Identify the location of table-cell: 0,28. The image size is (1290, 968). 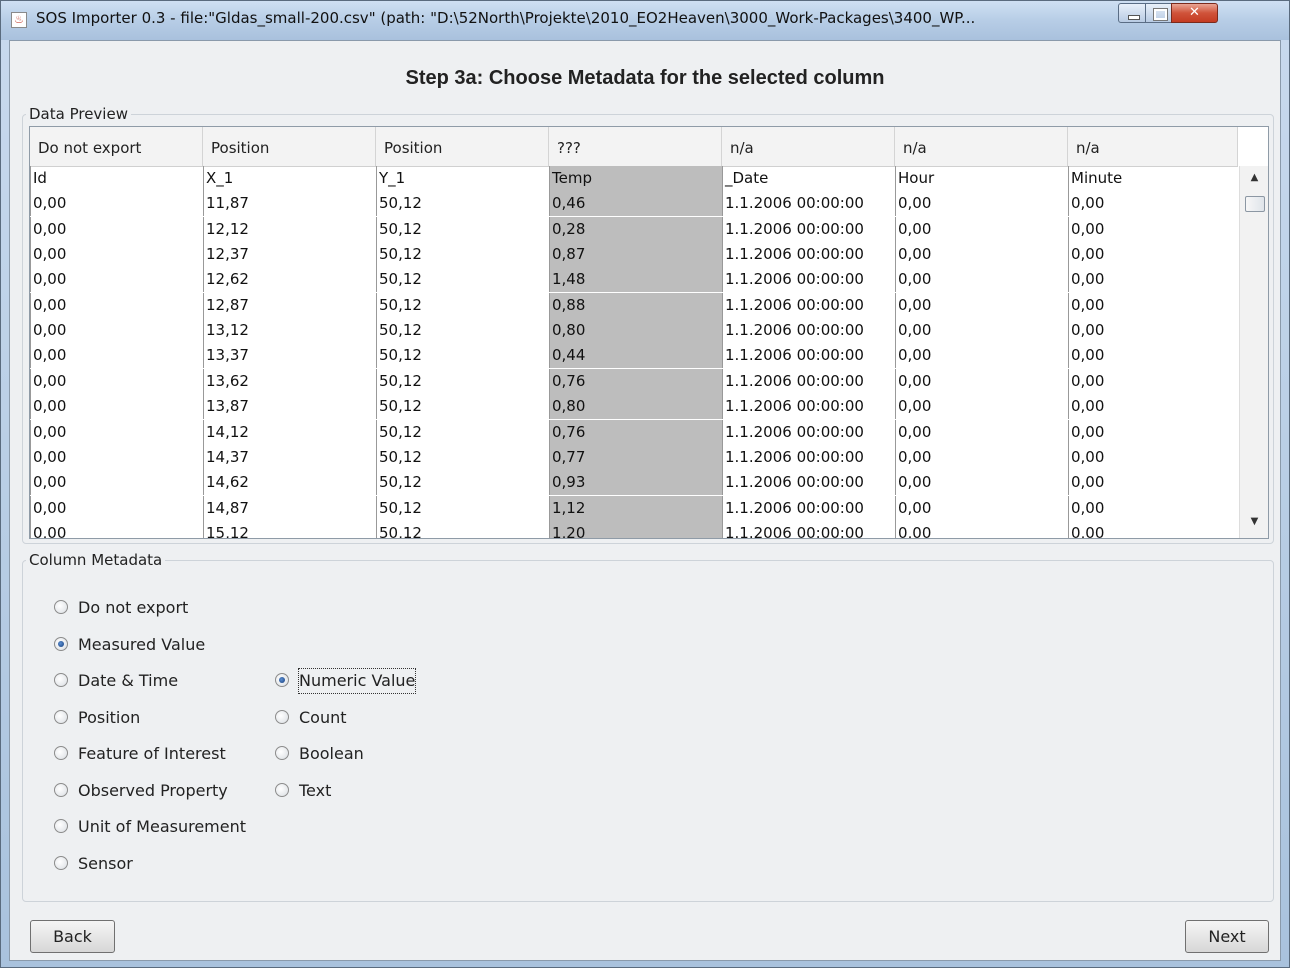
(635, 229).